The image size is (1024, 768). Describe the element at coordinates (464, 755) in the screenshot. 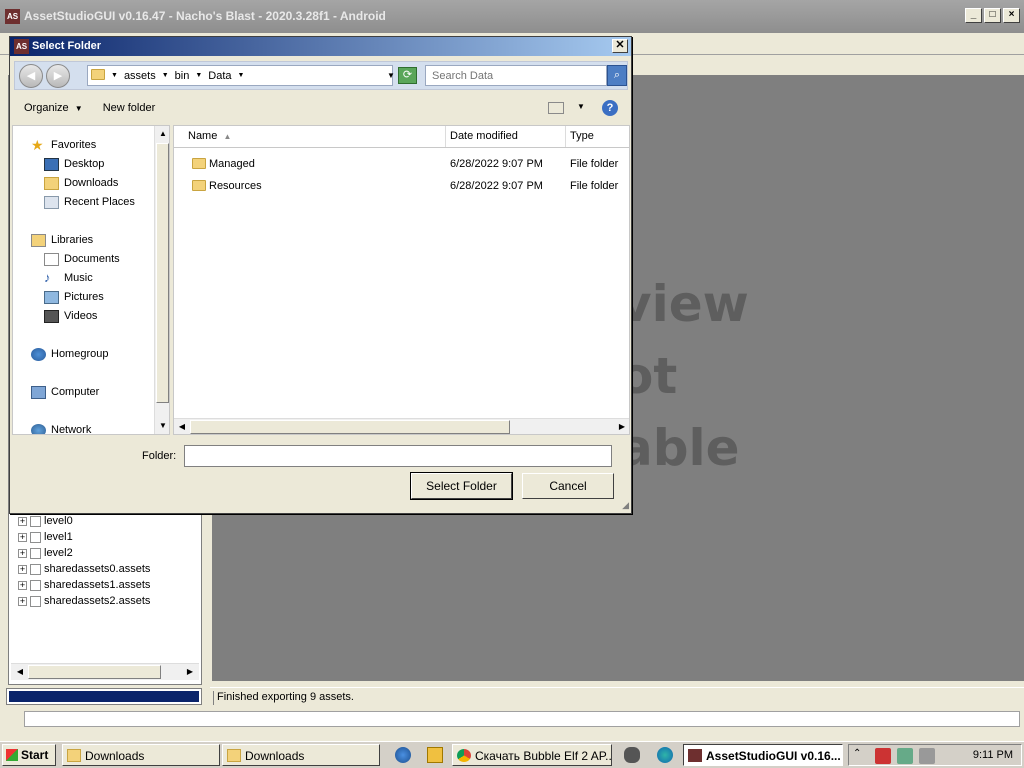

I see `chrome-icon` at that location.